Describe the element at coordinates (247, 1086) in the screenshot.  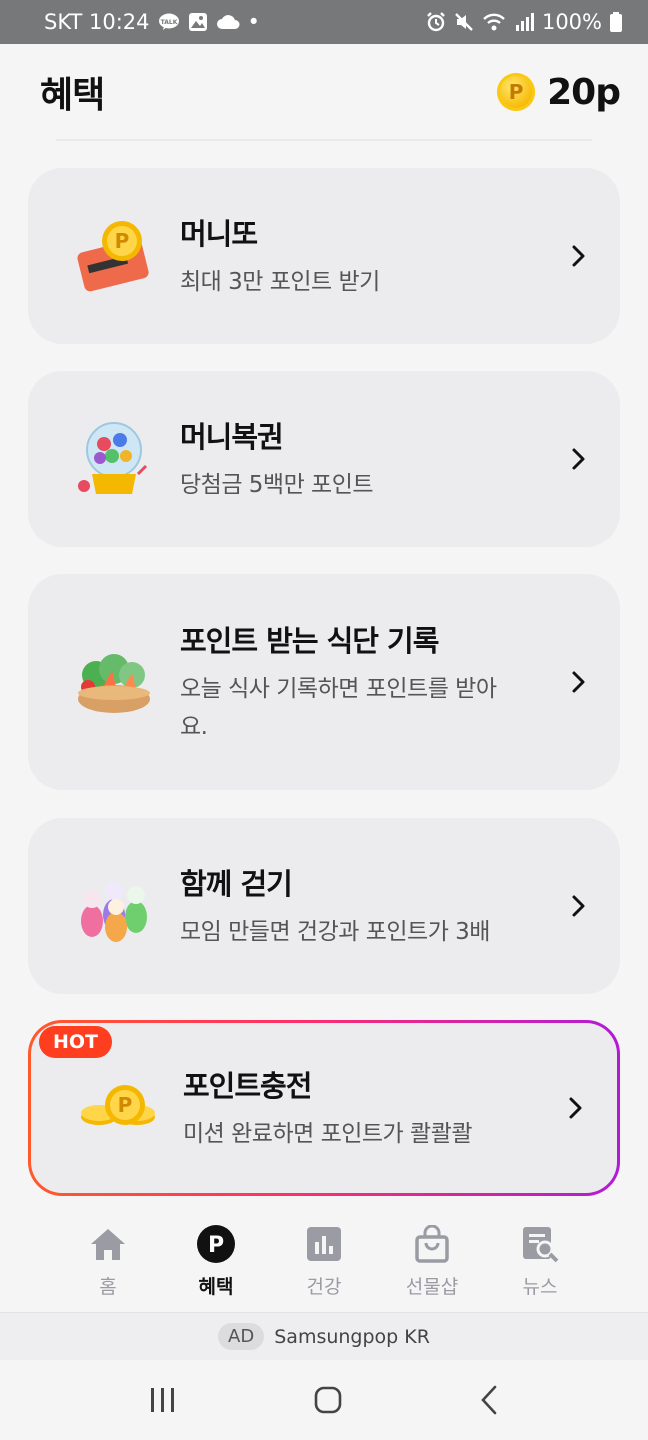
I see `card-title: 포인트충전` at that location.